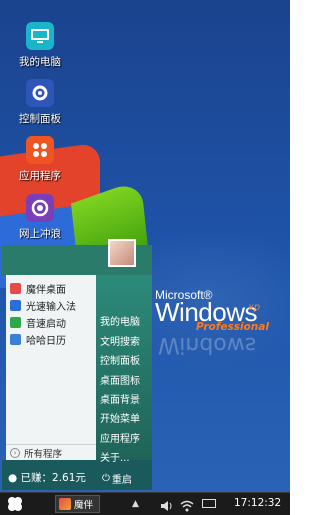  I want to click on power-icon: ⏻, so click(106, 478).